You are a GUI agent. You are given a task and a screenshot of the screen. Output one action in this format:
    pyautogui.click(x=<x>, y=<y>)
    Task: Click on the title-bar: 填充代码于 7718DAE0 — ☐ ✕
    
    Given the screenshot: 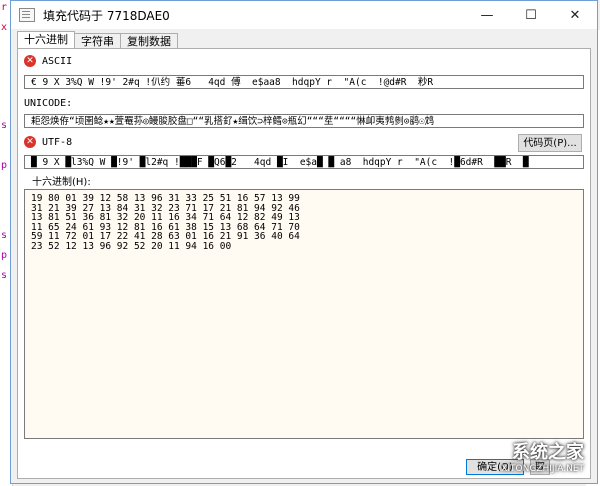 What is the action you would take?
    pyautogui.click(x=304, y=15)
    